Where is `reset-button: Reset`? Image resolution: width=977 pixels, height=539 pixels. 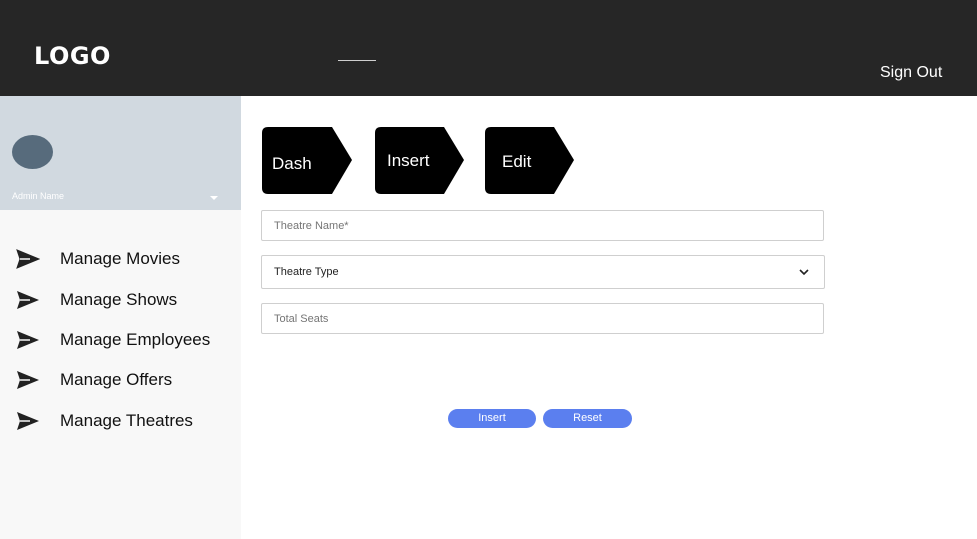
reset-button: Reset is located at coordinates (587, 418).